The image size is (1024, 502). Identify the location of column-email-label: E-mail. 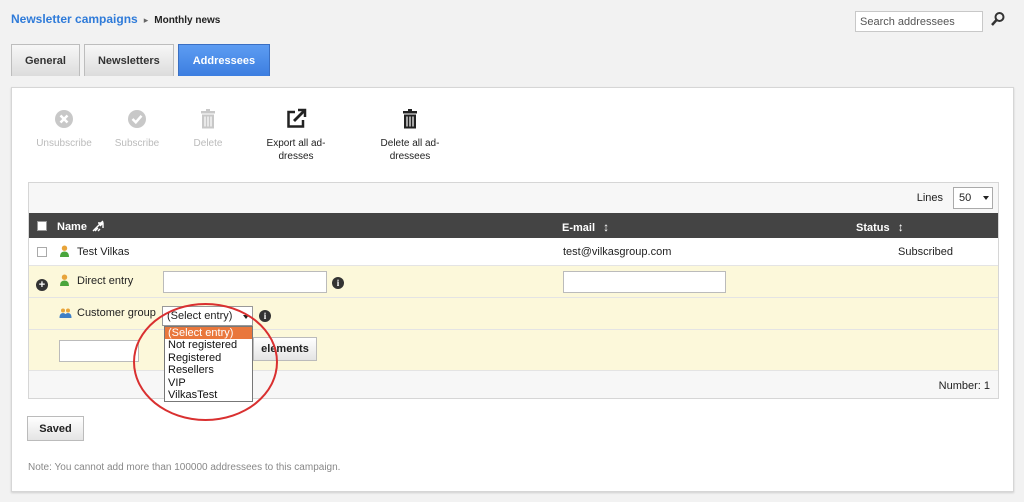
(579, 228).